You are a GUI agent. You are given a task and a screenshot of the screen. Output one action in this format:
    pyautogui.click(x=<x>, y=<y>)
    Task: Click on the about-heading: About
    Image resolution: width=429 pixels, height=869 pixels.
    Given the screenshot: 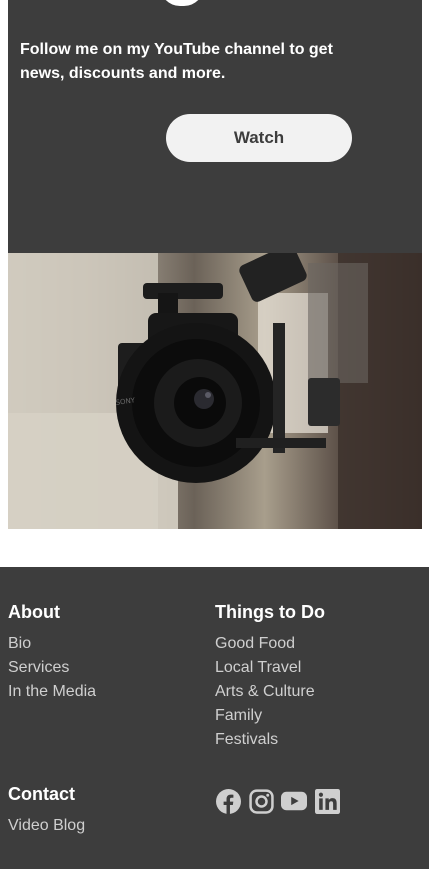 What is the action you would take?
    pyautogui.click(x=34, y=612)
    